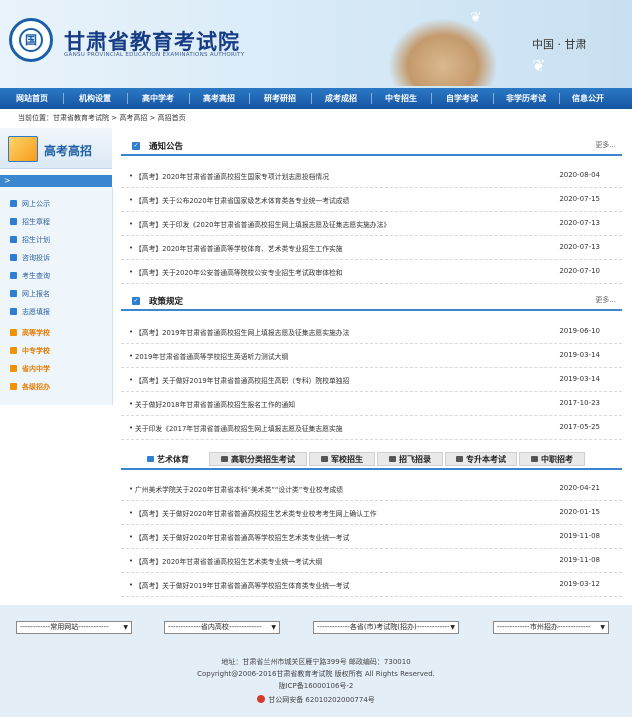 The image size is (632, 717). Describe the element at coordinates (168, 459) in the screenshot. I see `tab-art-sports: 艺术体育` at that location.